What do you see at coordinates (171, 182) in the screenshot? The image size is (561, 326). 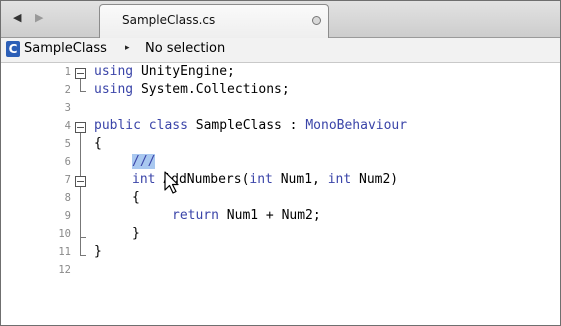 I see `mouse-pointer-icon` at bounding box center [171, 182].